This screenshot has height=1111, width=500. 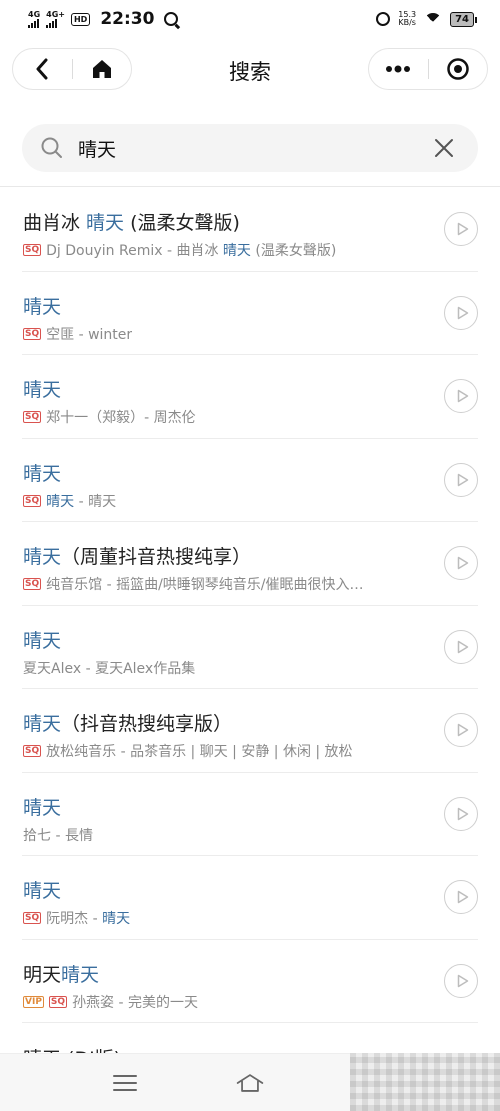 What do you see at coordinates (444, 148) in the screenshot?
I see `close-icon` at bounding box center [444, 148].